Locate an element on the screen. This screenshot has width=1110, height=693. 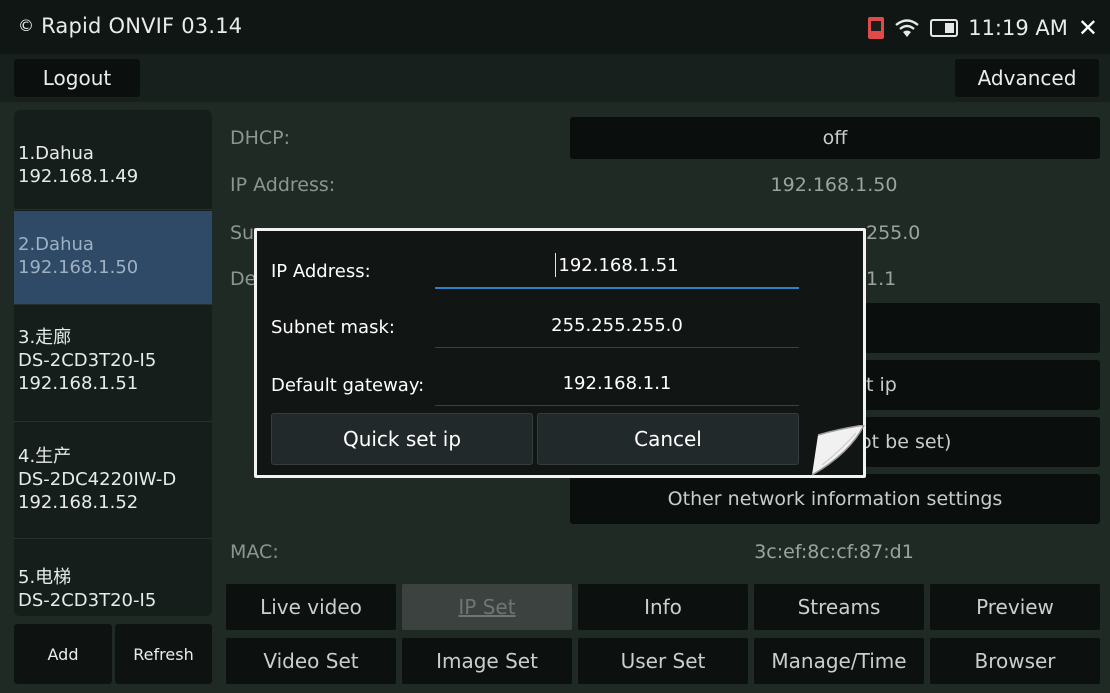
gateway-value: 1.1 is located at coordinates (881, 279).